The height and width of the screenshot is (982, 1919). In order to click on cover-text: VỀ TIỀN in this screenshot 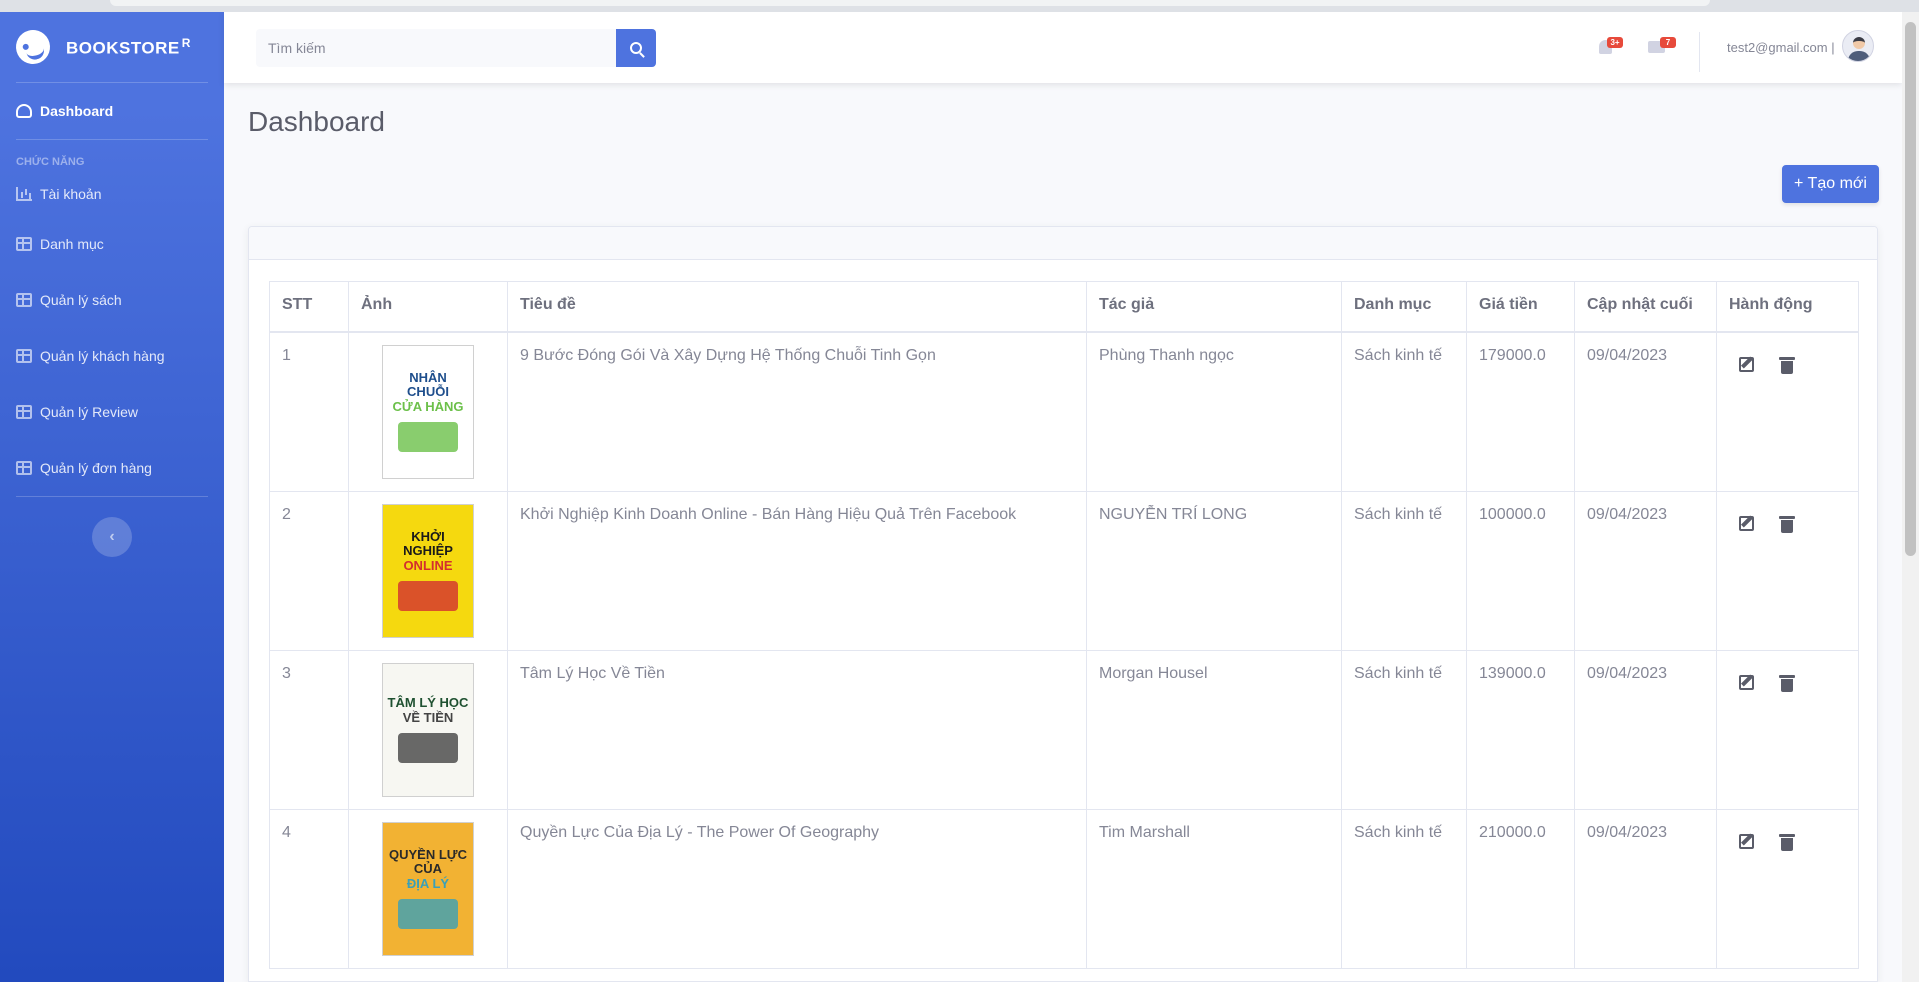, I will do `click(428, 717)`.